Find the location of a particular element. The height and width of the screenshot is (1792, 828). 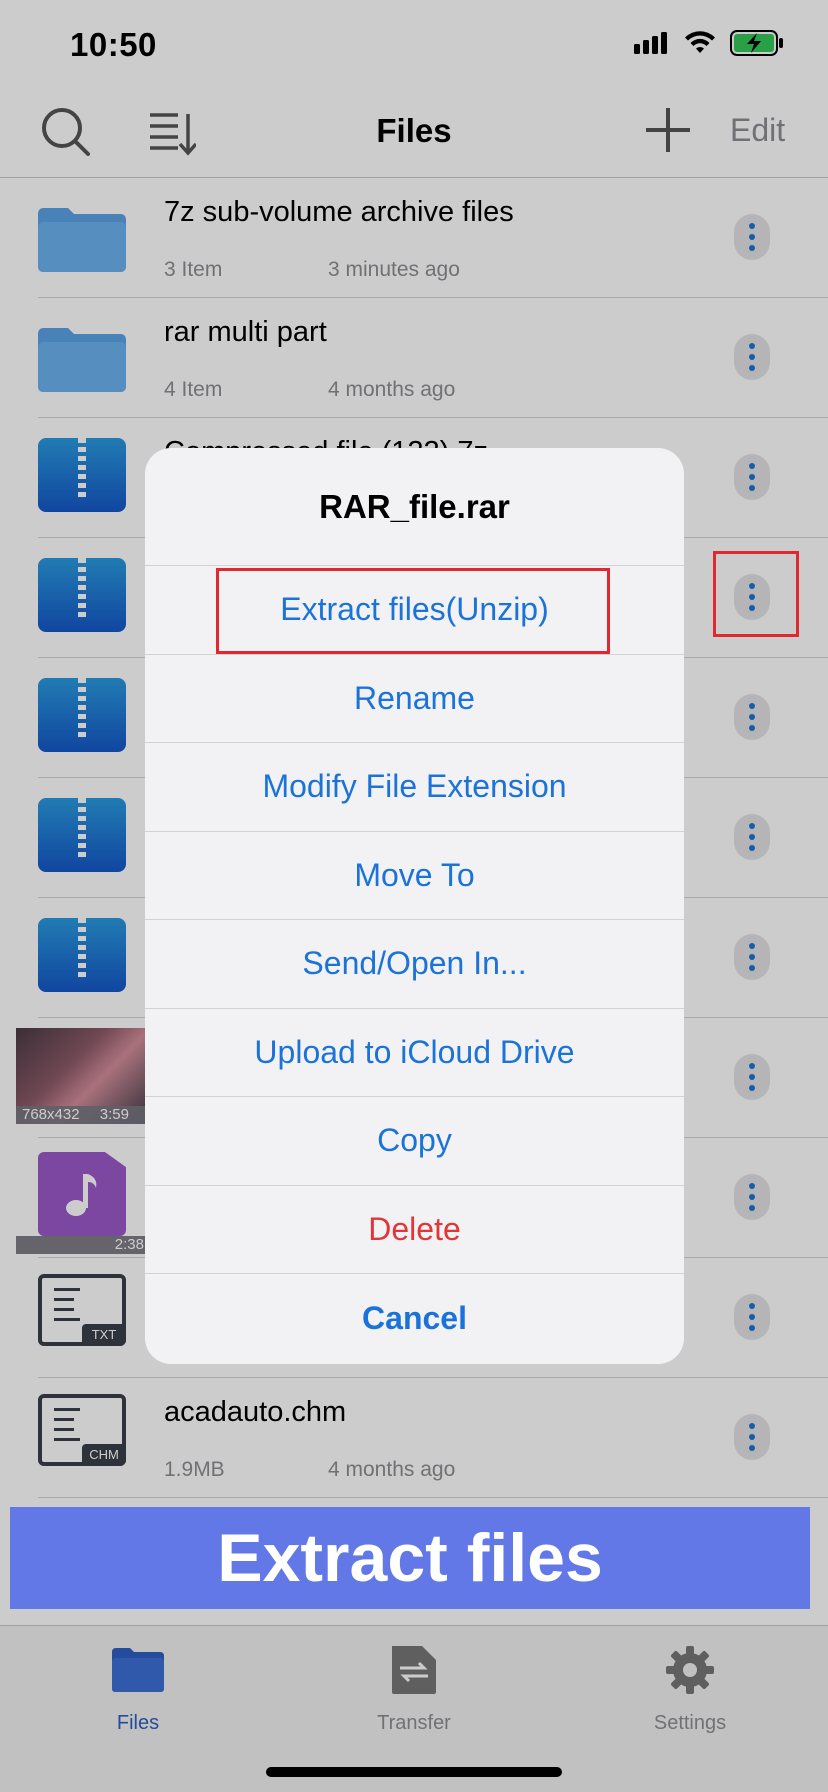

rename-button: Rename is located at coordinates (414, 699).